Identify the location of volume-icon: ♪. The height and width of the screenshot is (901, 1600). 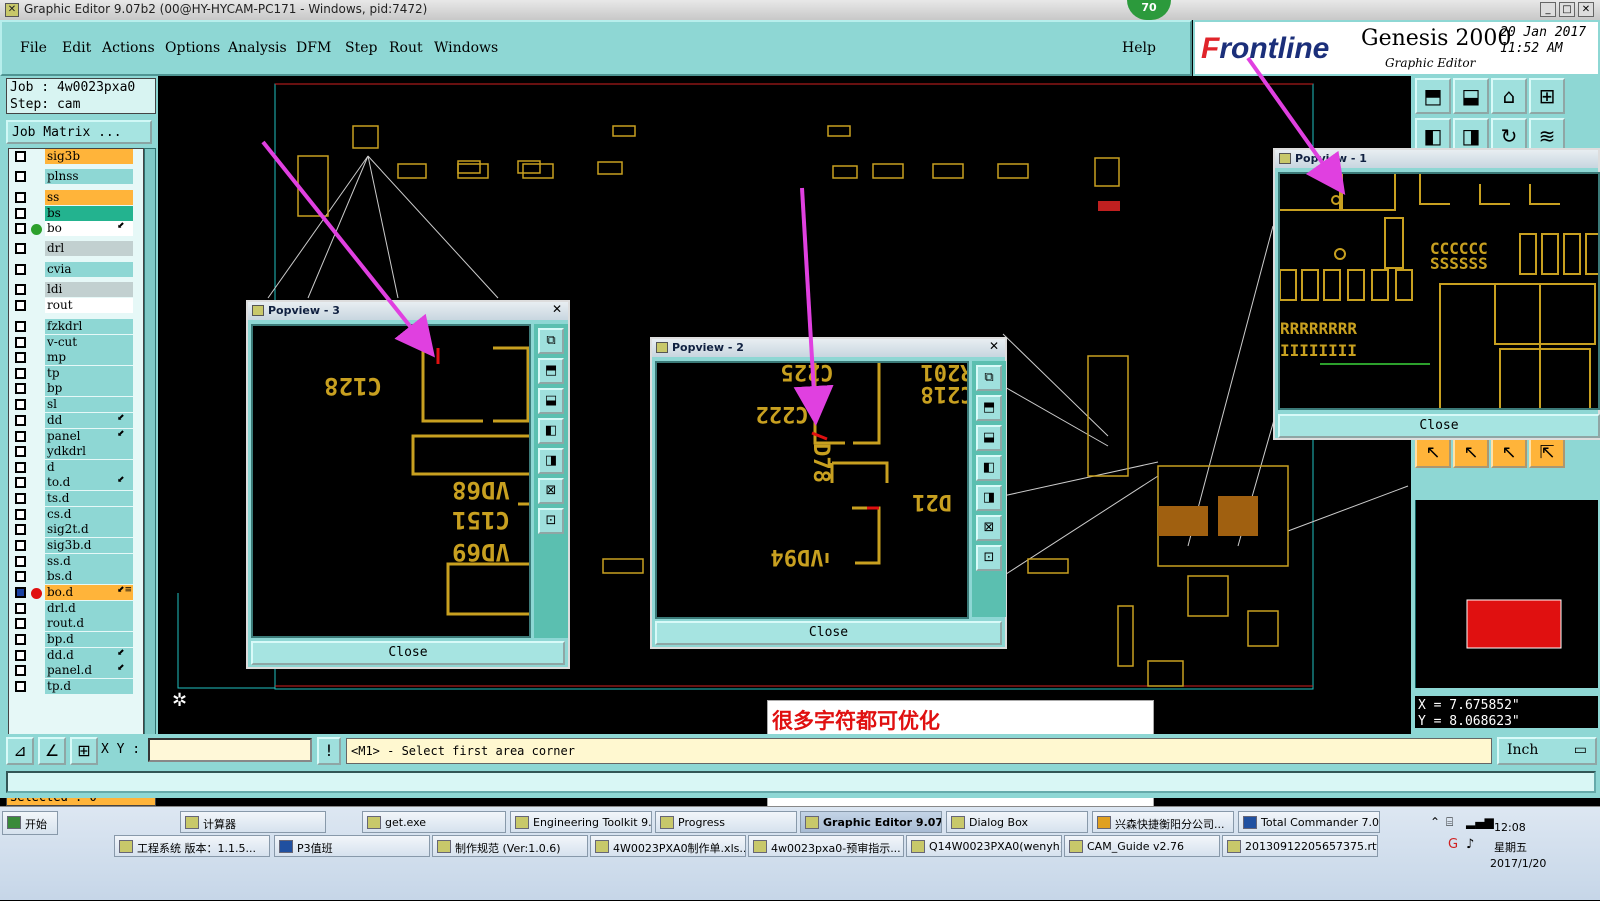
(1470, 844).